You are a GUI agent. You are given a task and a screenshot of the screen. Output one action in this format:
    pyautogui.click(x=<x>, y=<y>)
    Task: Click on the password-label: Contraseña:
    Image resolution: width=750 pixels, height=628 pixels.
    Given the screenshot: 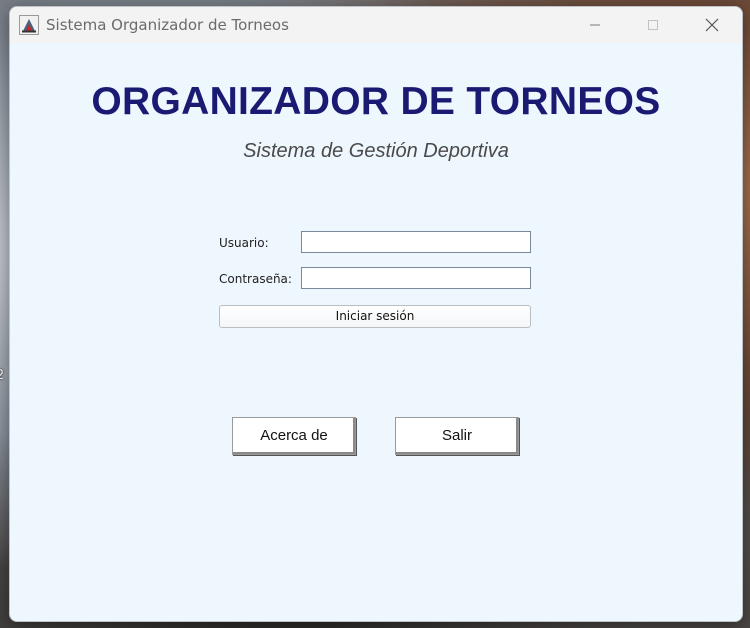 What is the action you would take?
    pyautogui.click(x=255, y=279)
    